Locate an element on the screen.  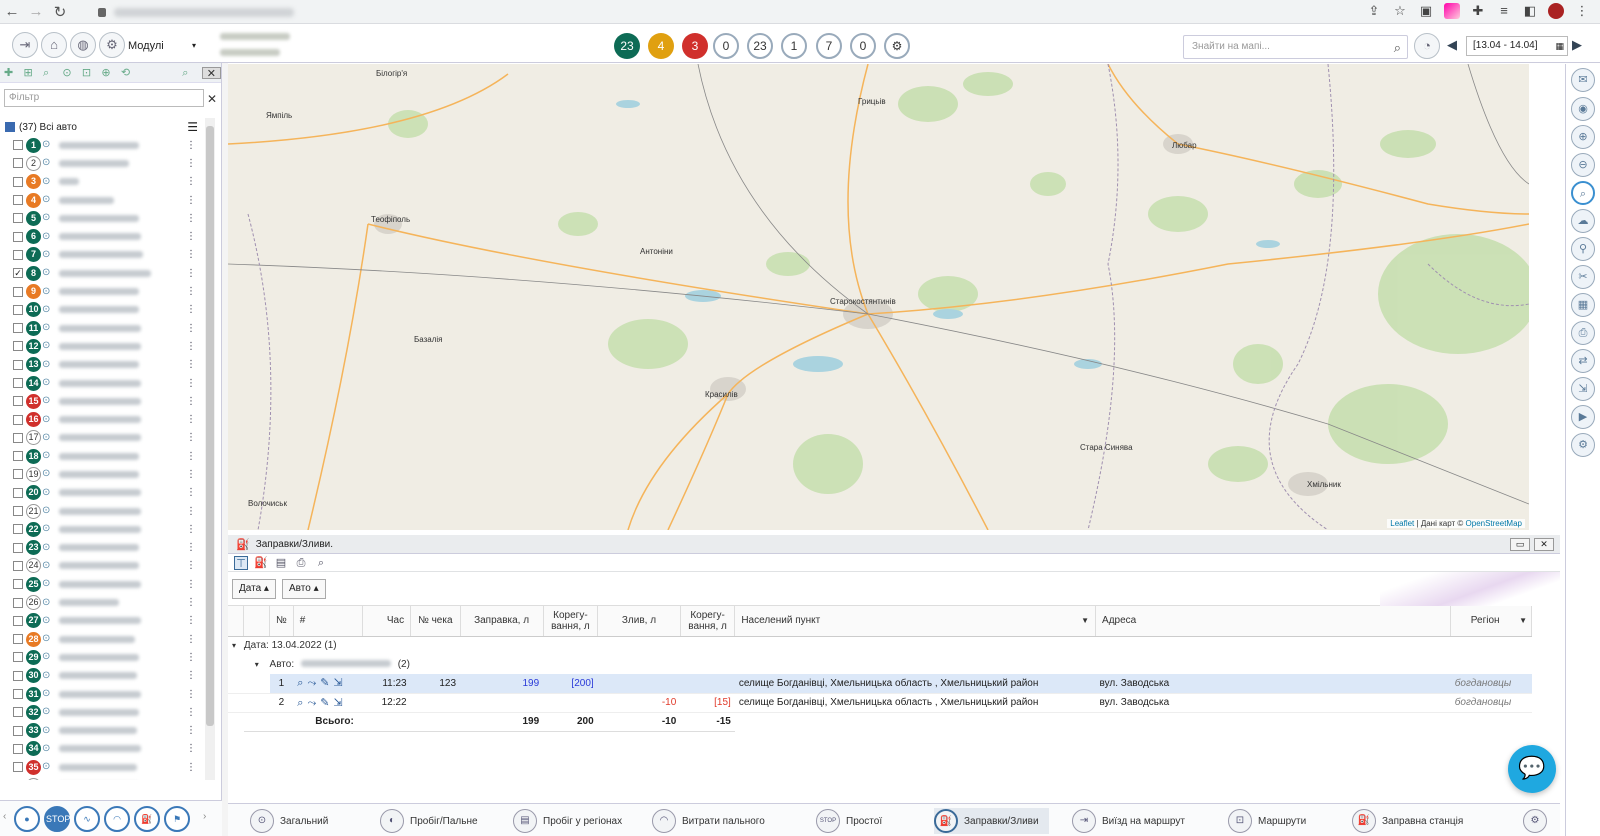
back-icon: ← is located at coordinates (12, 11).